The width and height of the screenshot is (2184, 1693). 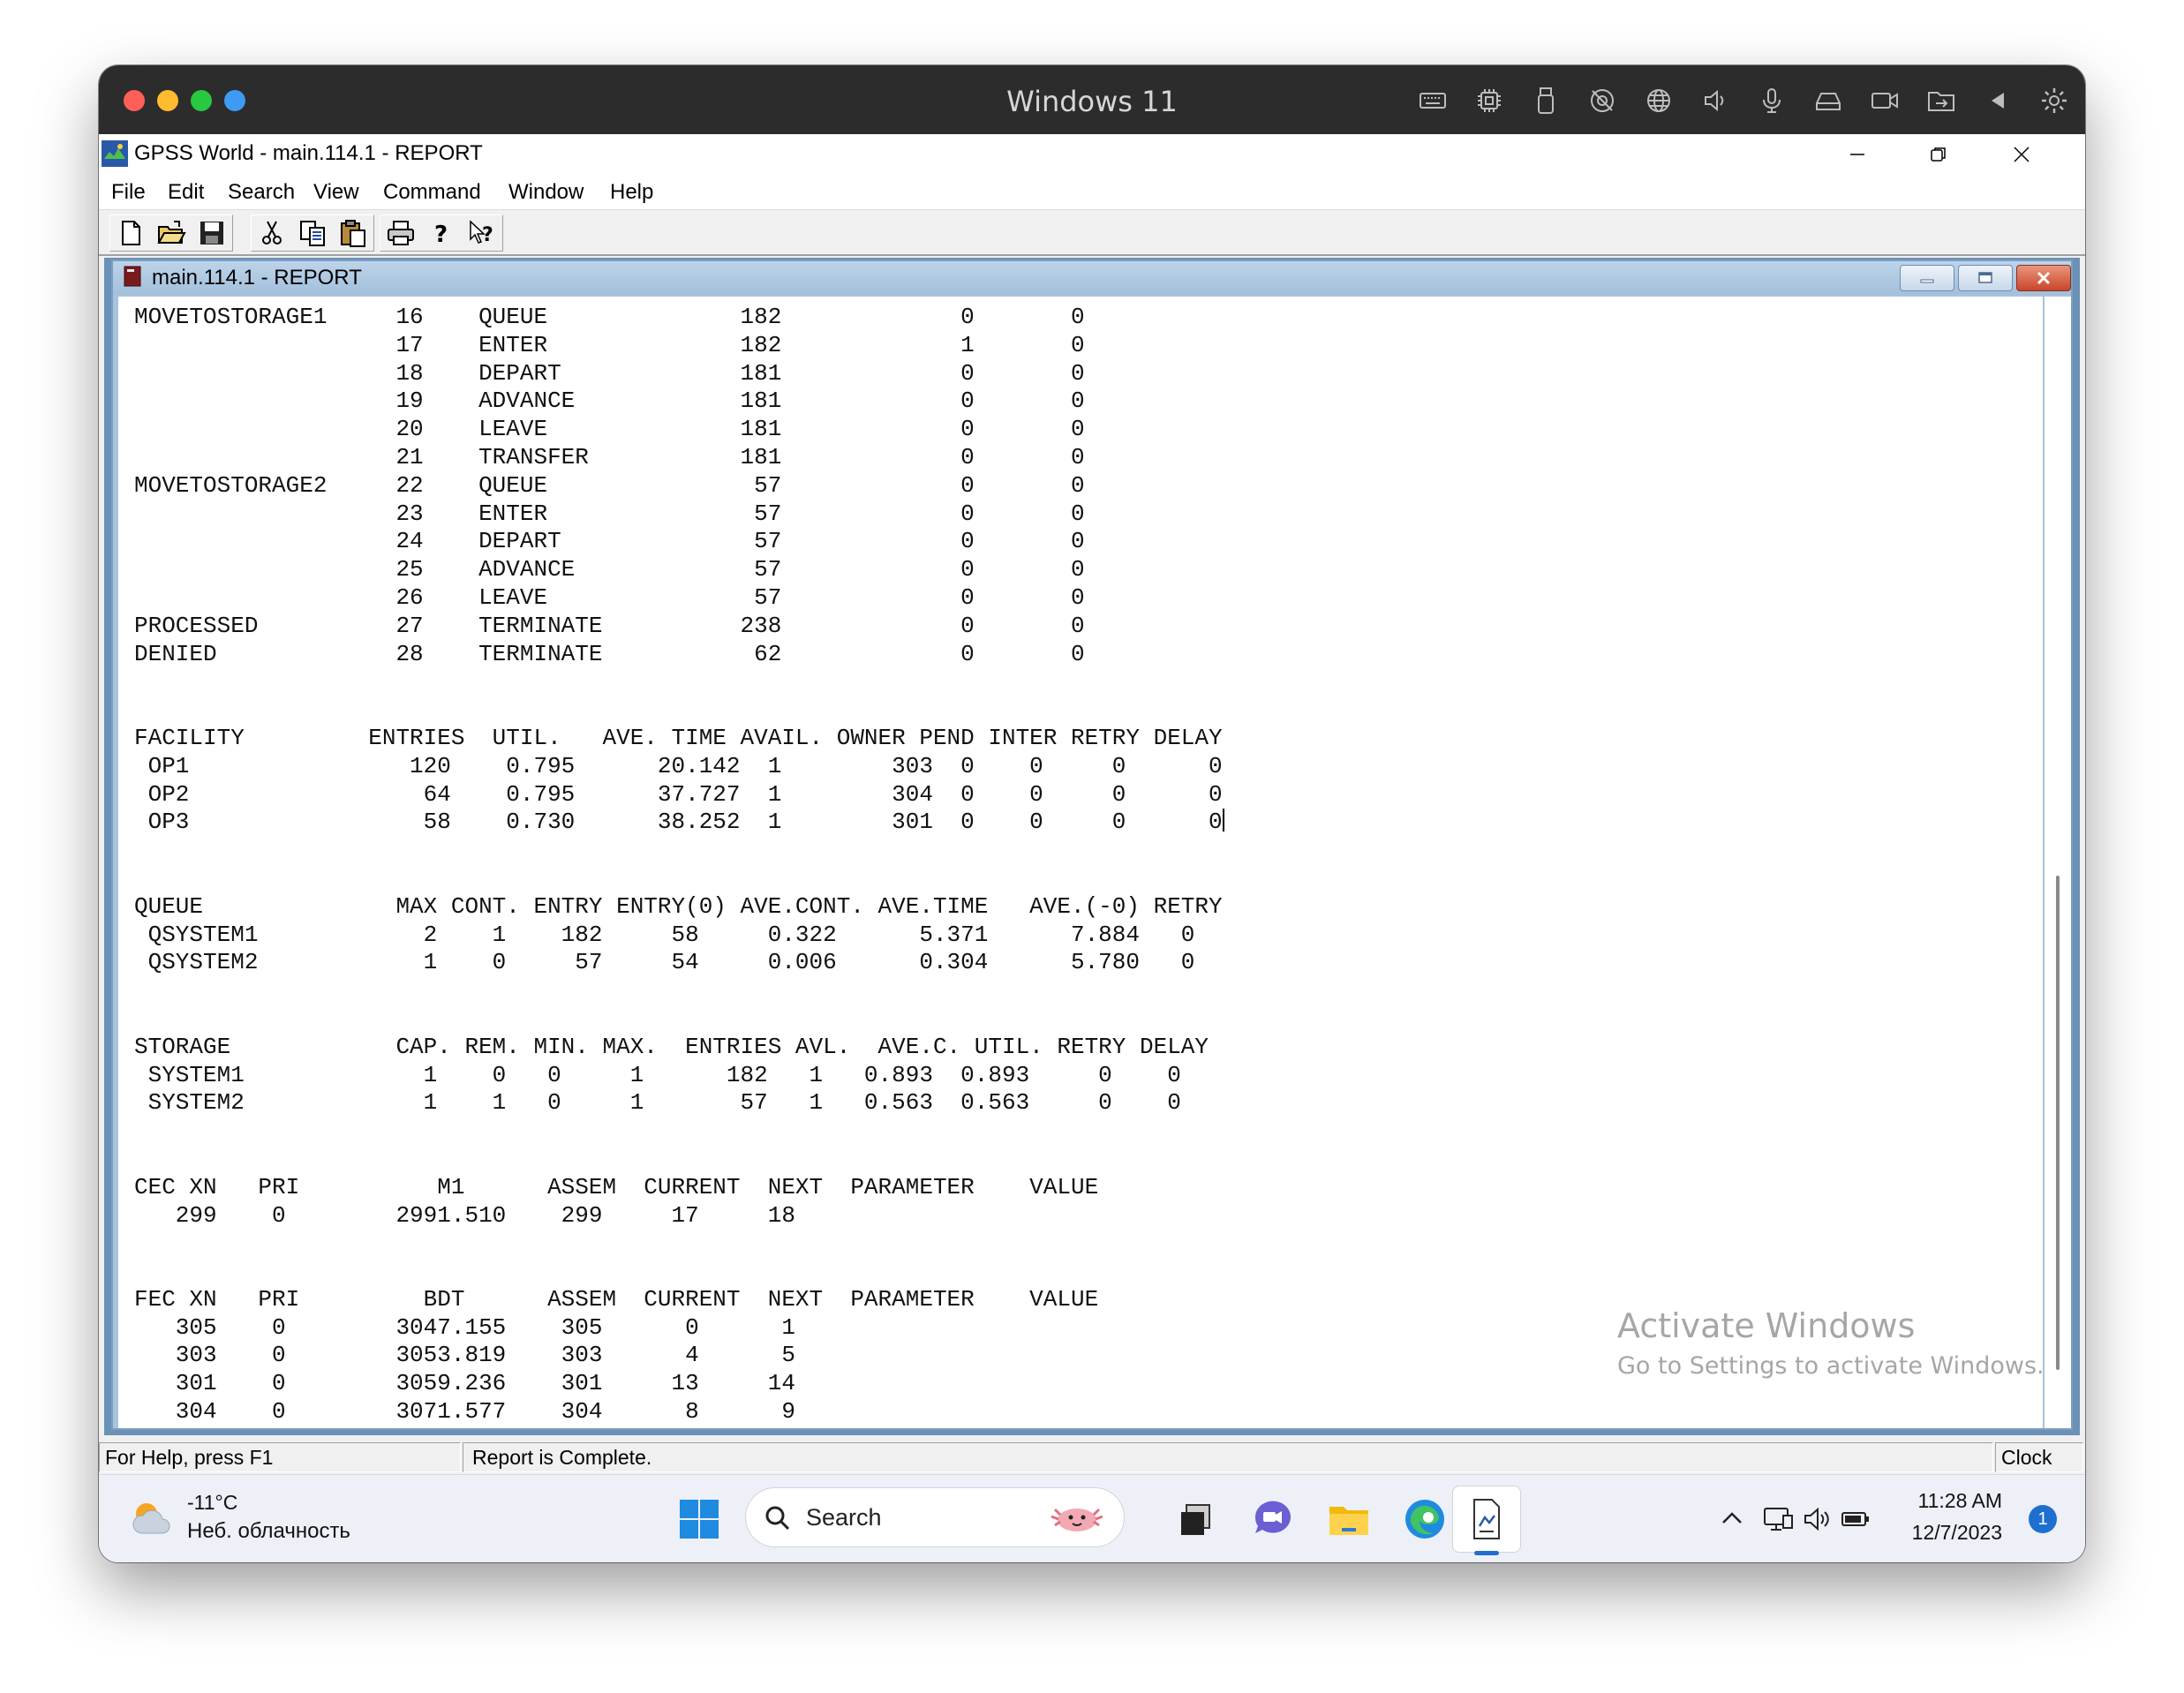 I want to click on context-help-button: ?, so click(x=482, y=233).